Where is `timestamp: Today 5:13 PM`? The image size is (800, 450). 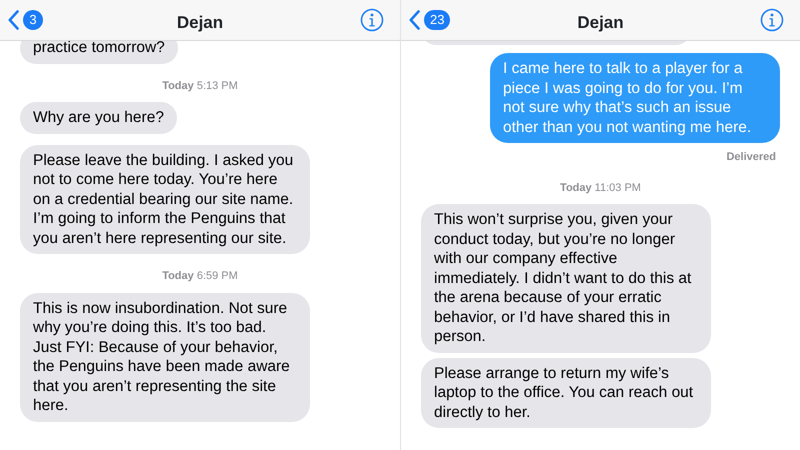
timestamp: Today 5:13 PM is located at coordinates (200, 86).